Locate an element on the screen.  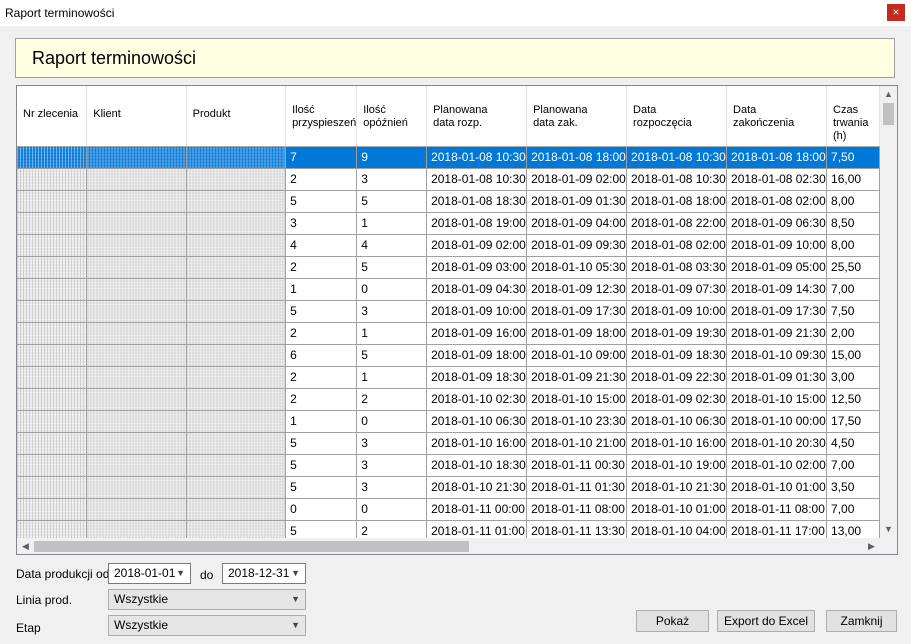
column-header-label: Data is located at coordinates (645, 110).